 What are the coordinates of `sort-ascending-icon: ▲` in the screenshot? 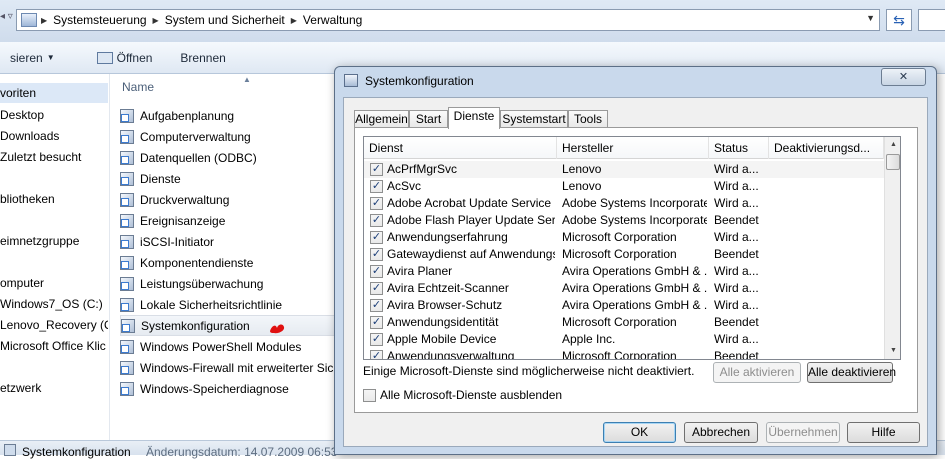 It's located at (247, 79).